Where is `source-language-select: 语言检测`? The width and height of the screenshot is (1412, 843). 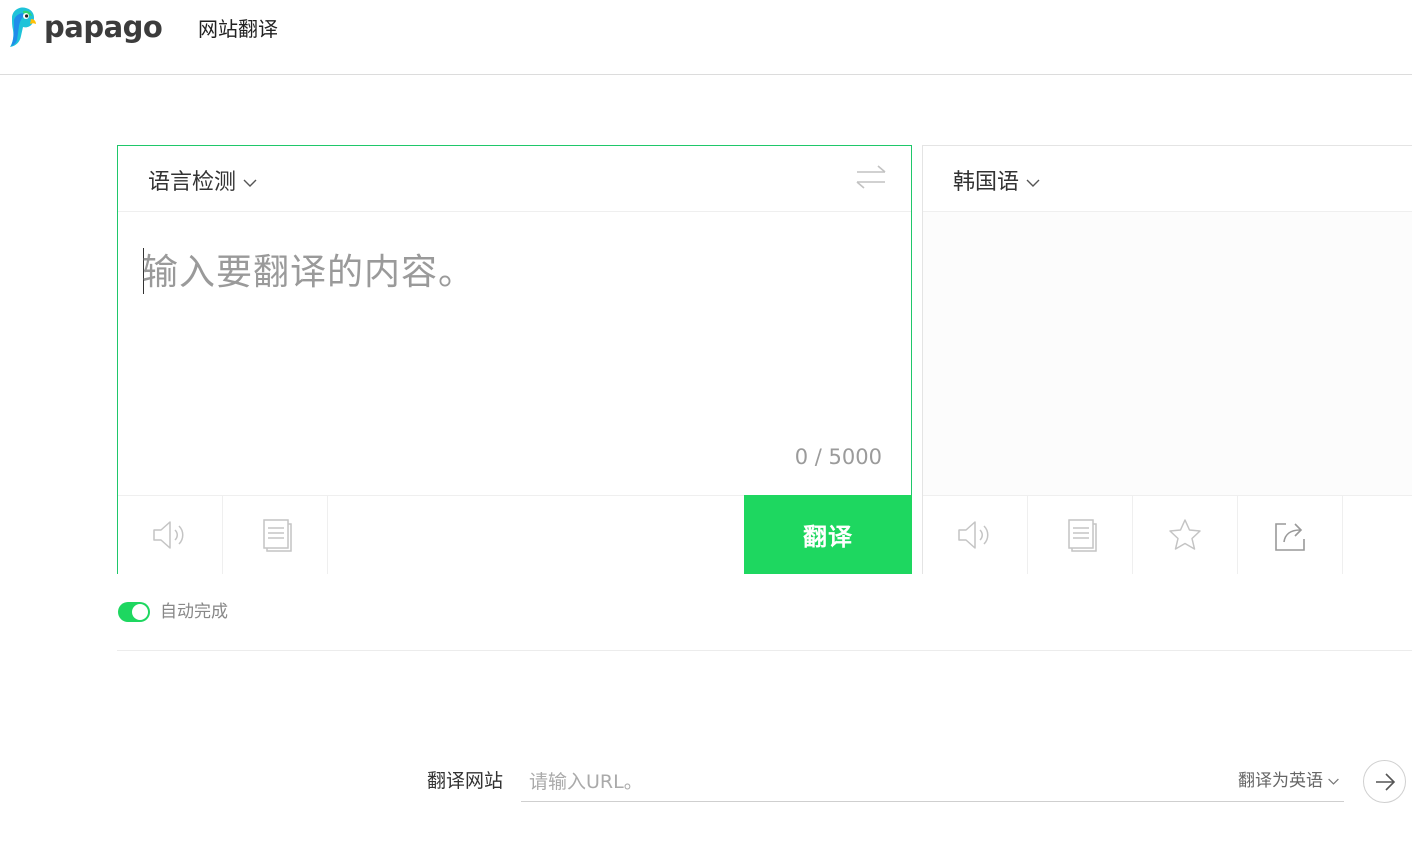 source-language-select: 语言检测 is located at coordinates (203, 183).